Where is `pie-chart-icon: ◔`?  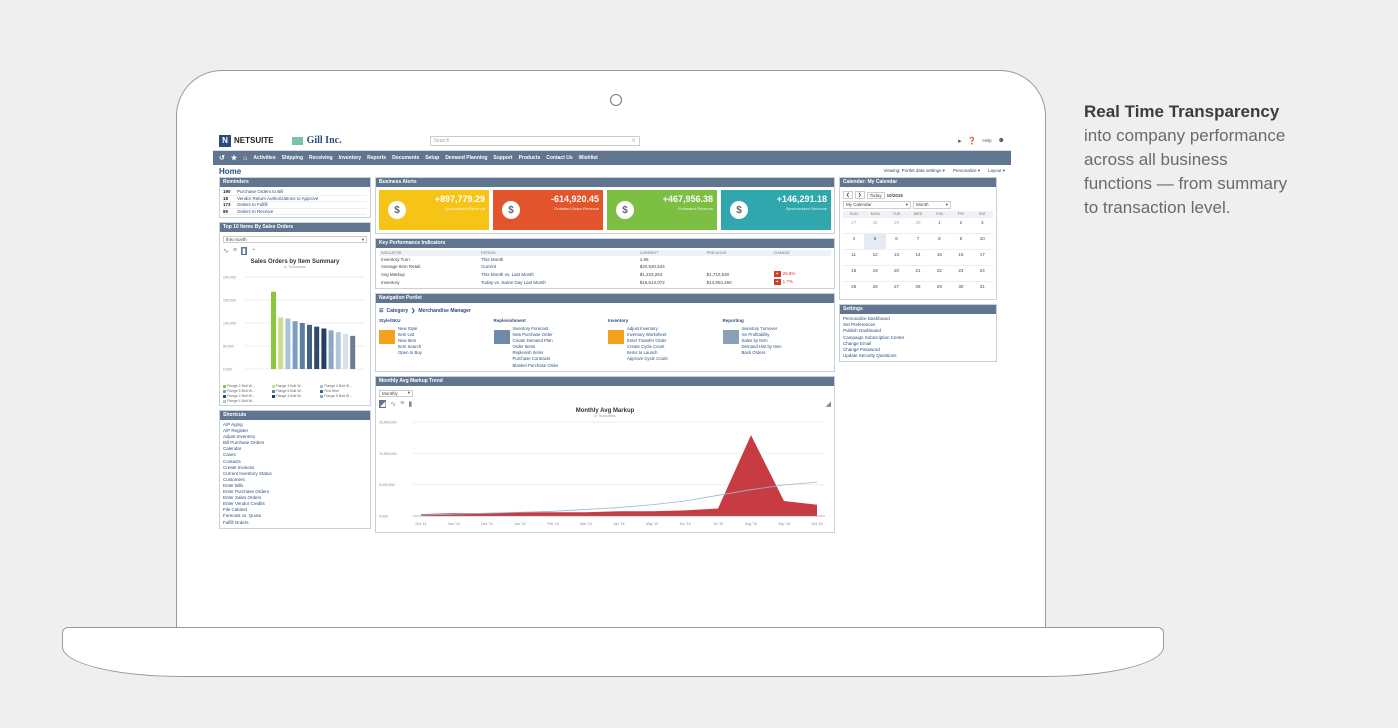 pie-chart-icon: ◔ is located at coordinates (253, 251).